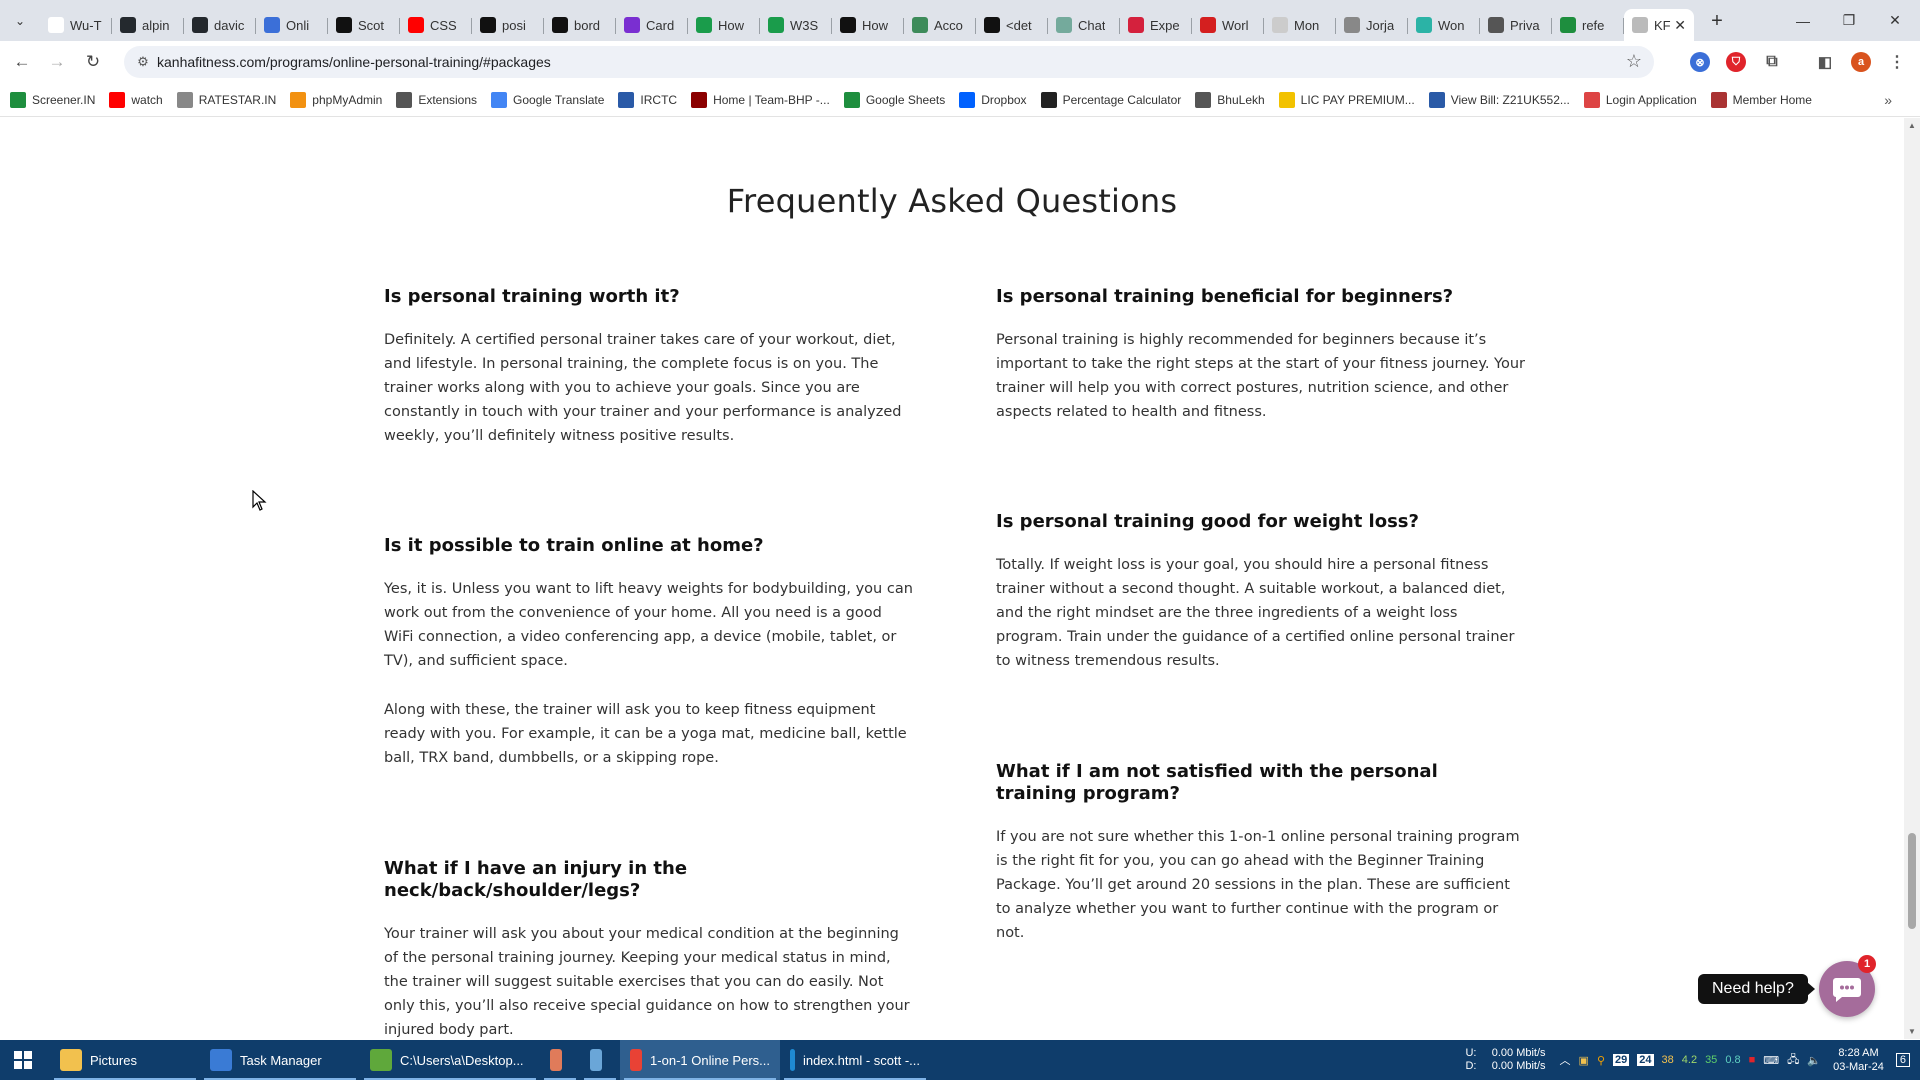 The width and height of the screenshot is (1920, 1080). What do you see at coordinates (1444, 25) in the screenshot?
I see `browser-tab: Won` at bounding box center [1444, 25].